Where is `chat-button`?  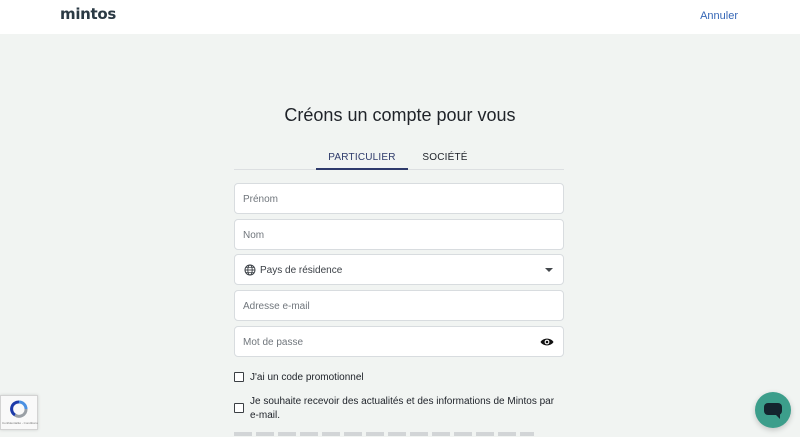 chat-button is located at coordinates (773, 410).